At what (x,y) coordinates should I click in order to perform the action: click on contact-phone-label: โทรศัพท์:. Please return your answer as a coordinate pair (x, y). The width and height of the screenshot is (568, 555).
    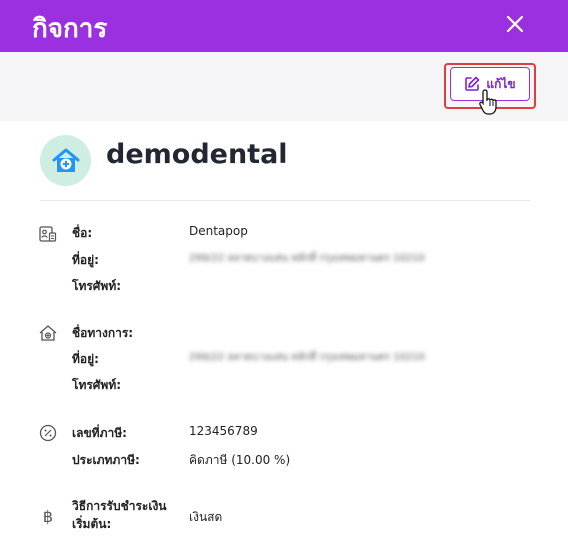
    Looking at the image, I should click on (97, 286).